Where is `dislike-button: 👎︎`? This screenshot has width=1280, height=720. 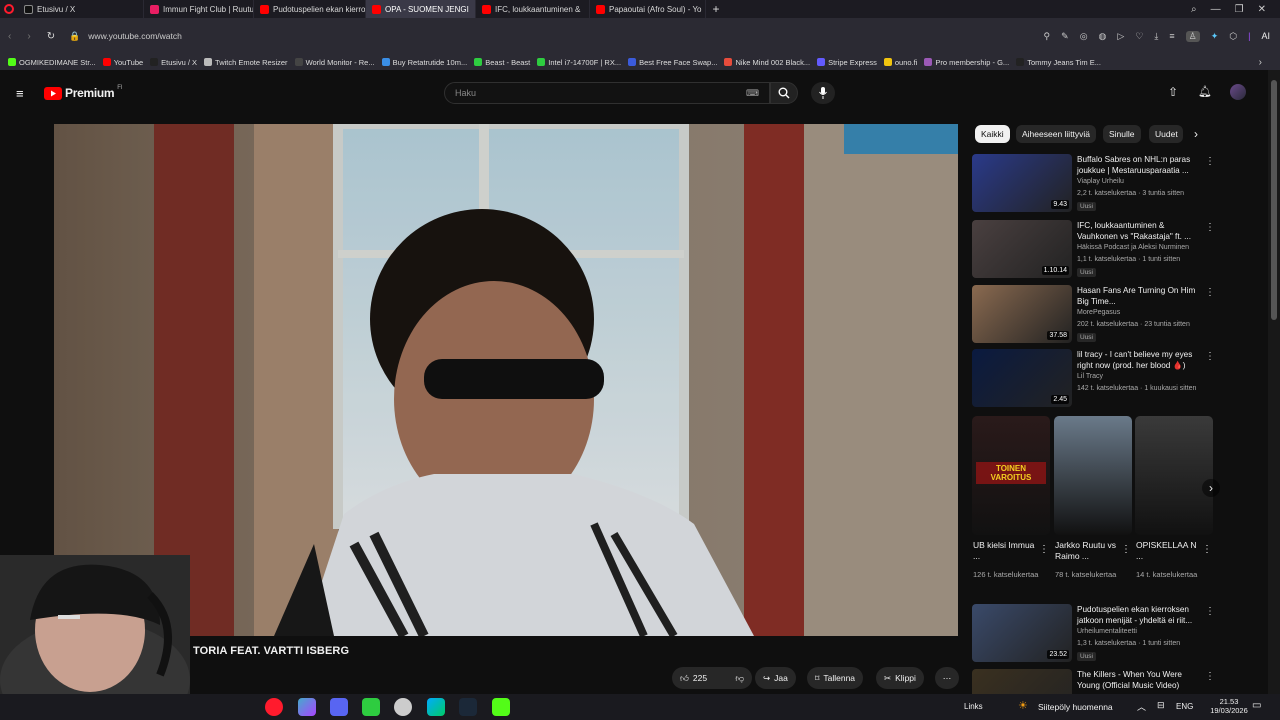 dislike-button: 👎︎ is located at coordinates (739, 678).